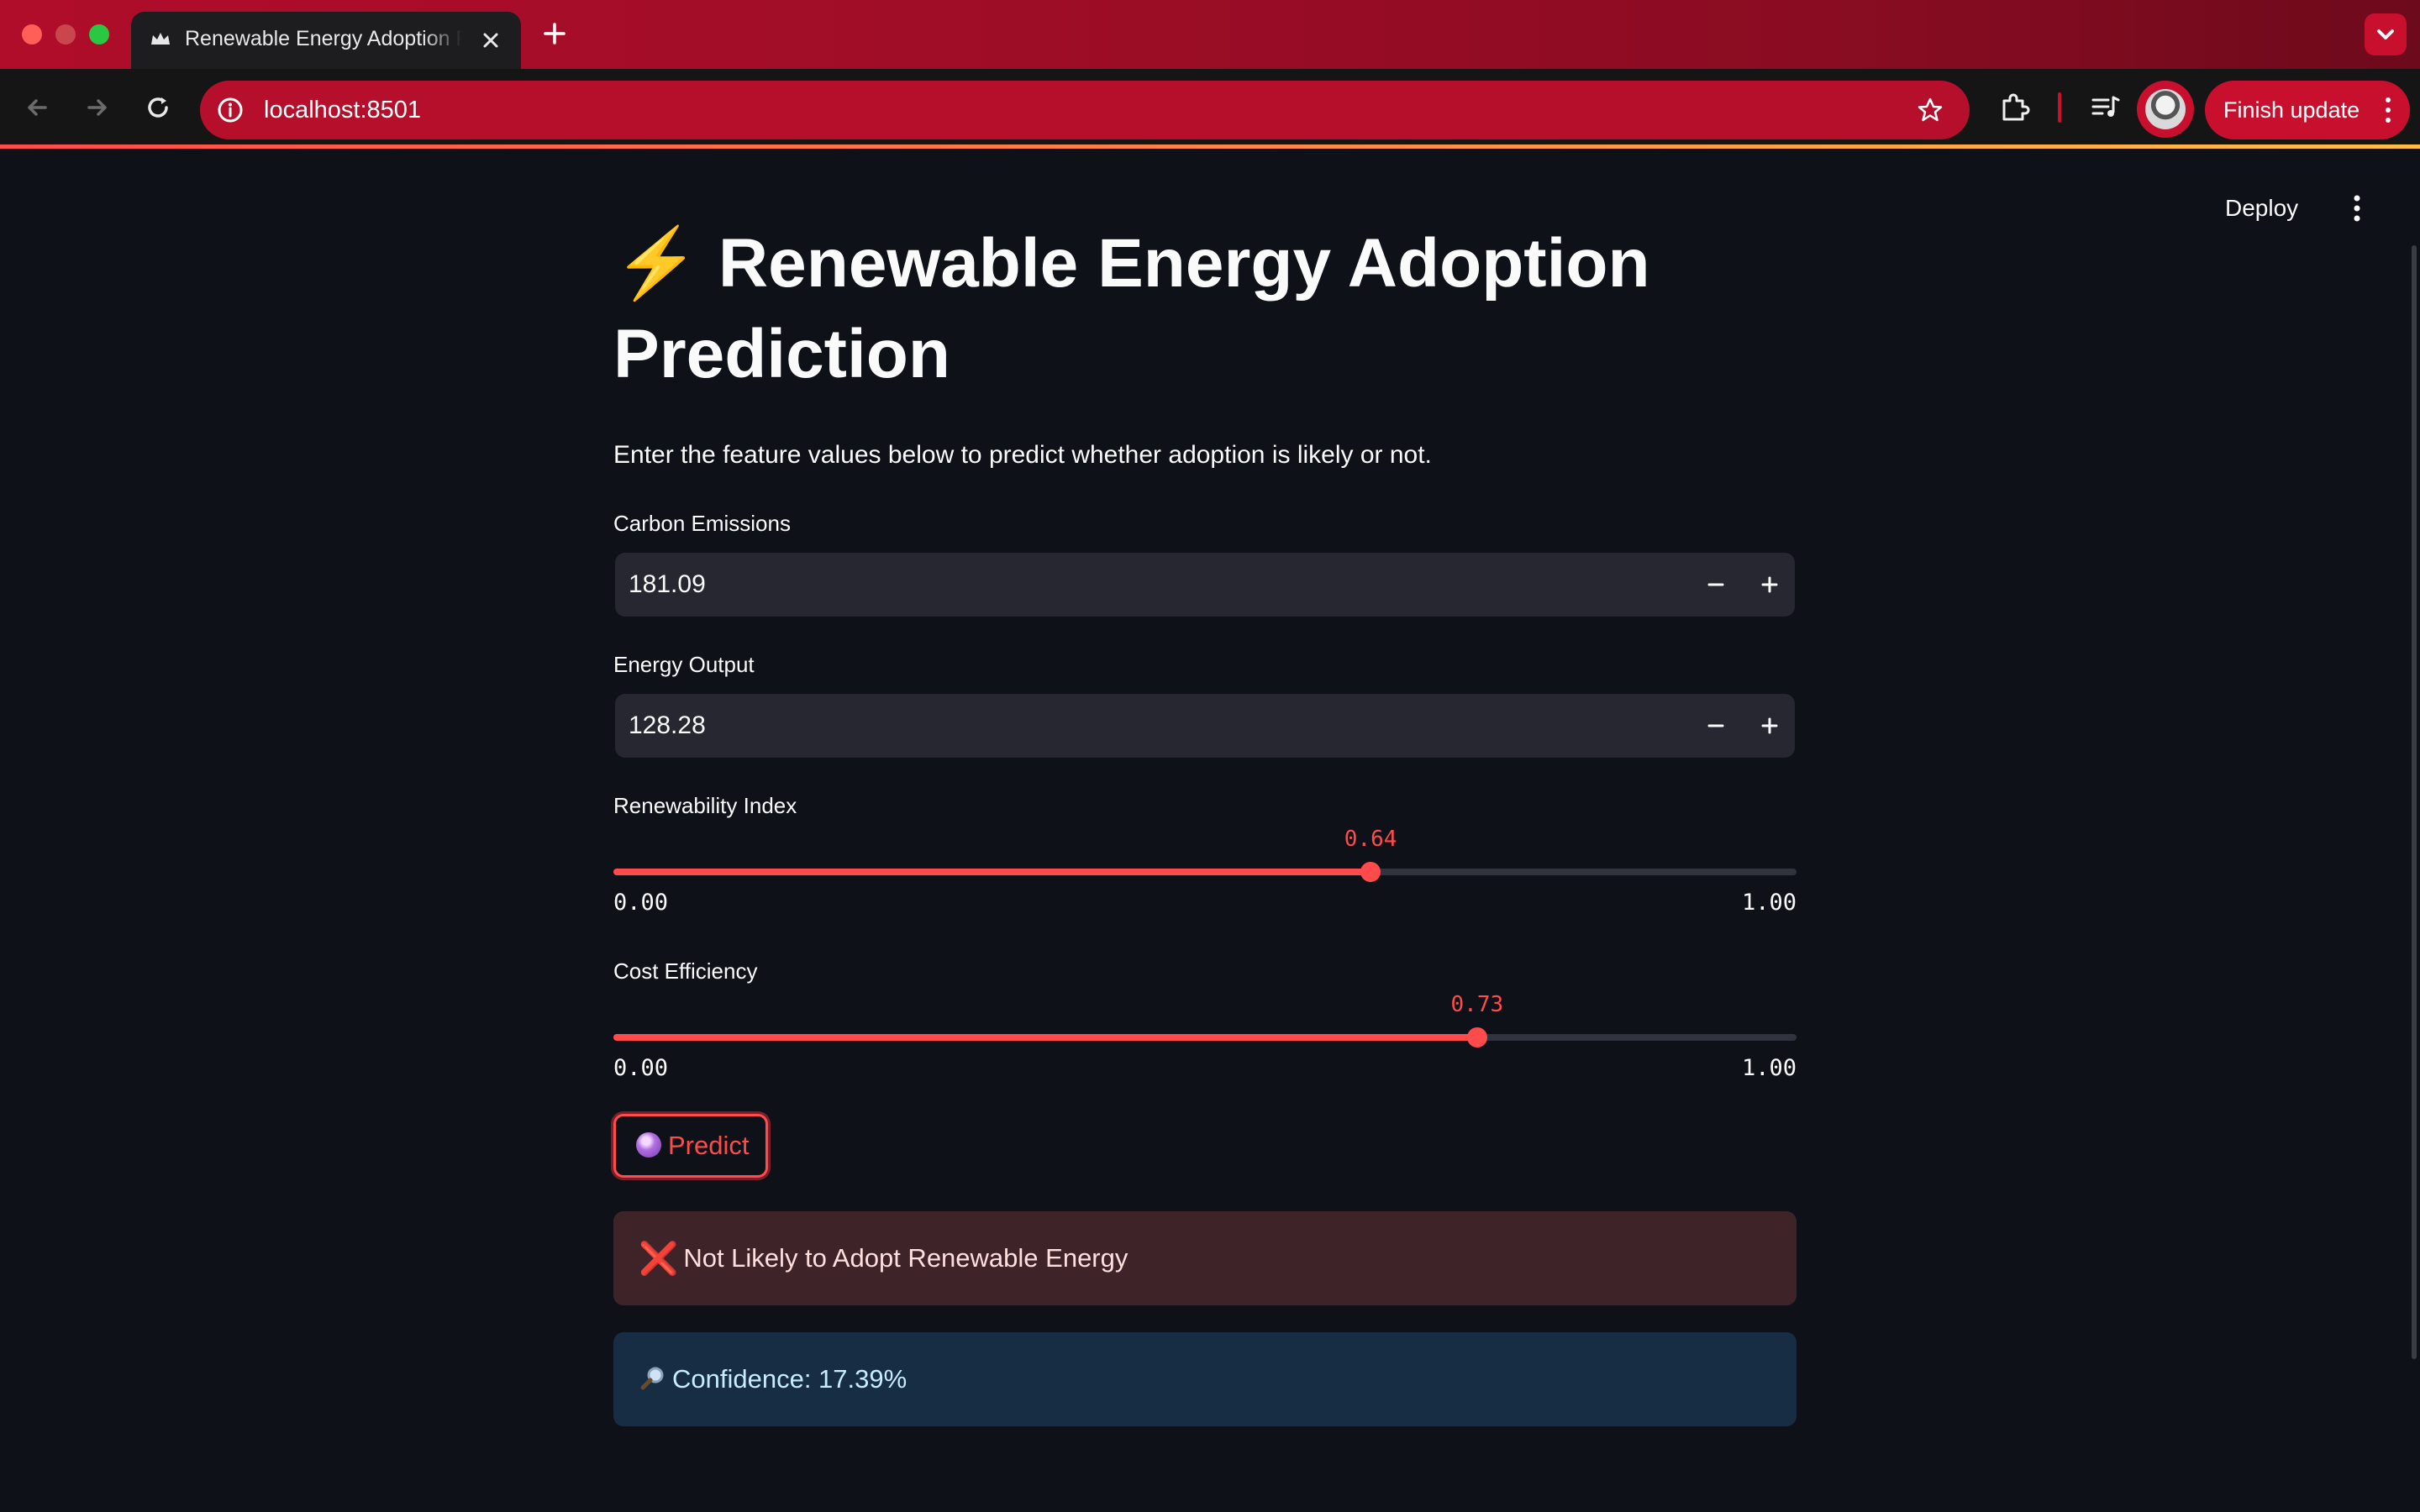 The image size is (2420, 1512). I want to click on window-close-button, so click(32, 34).